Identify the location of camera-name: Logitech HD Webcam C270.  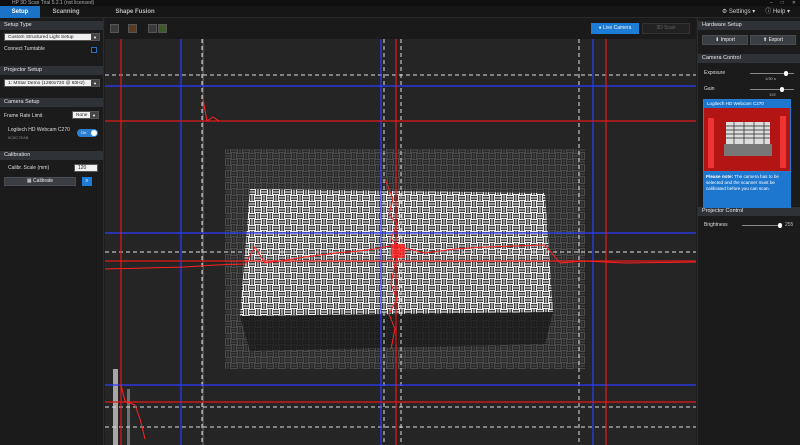
(39, 130).